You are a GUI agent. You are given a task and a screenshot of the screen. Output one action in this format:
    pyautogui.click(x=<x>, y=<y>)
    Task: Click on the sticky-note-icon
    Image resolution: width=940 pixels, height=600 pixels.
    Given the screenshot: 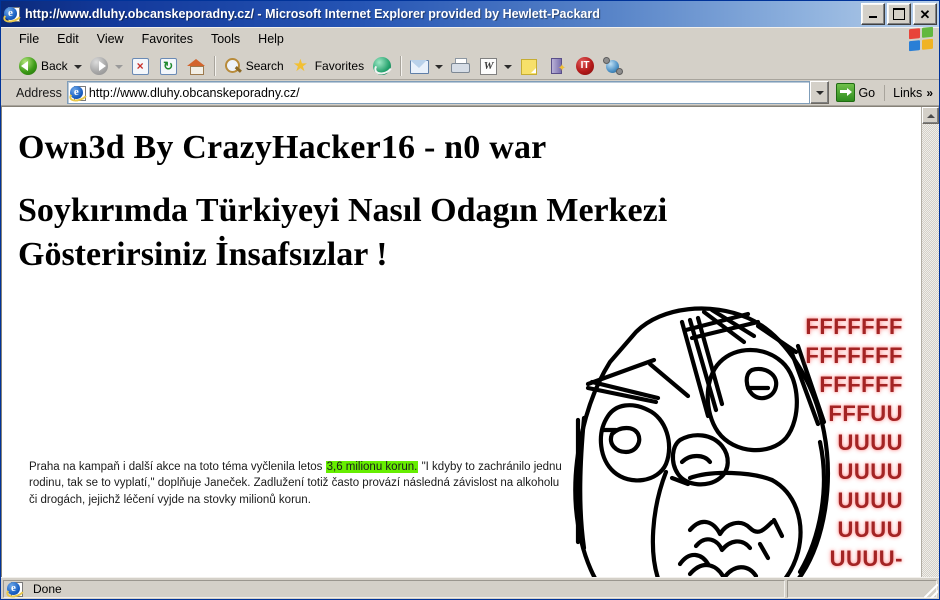 What is the action you would take?
    pyautogui.click(x=529, y=66)
    